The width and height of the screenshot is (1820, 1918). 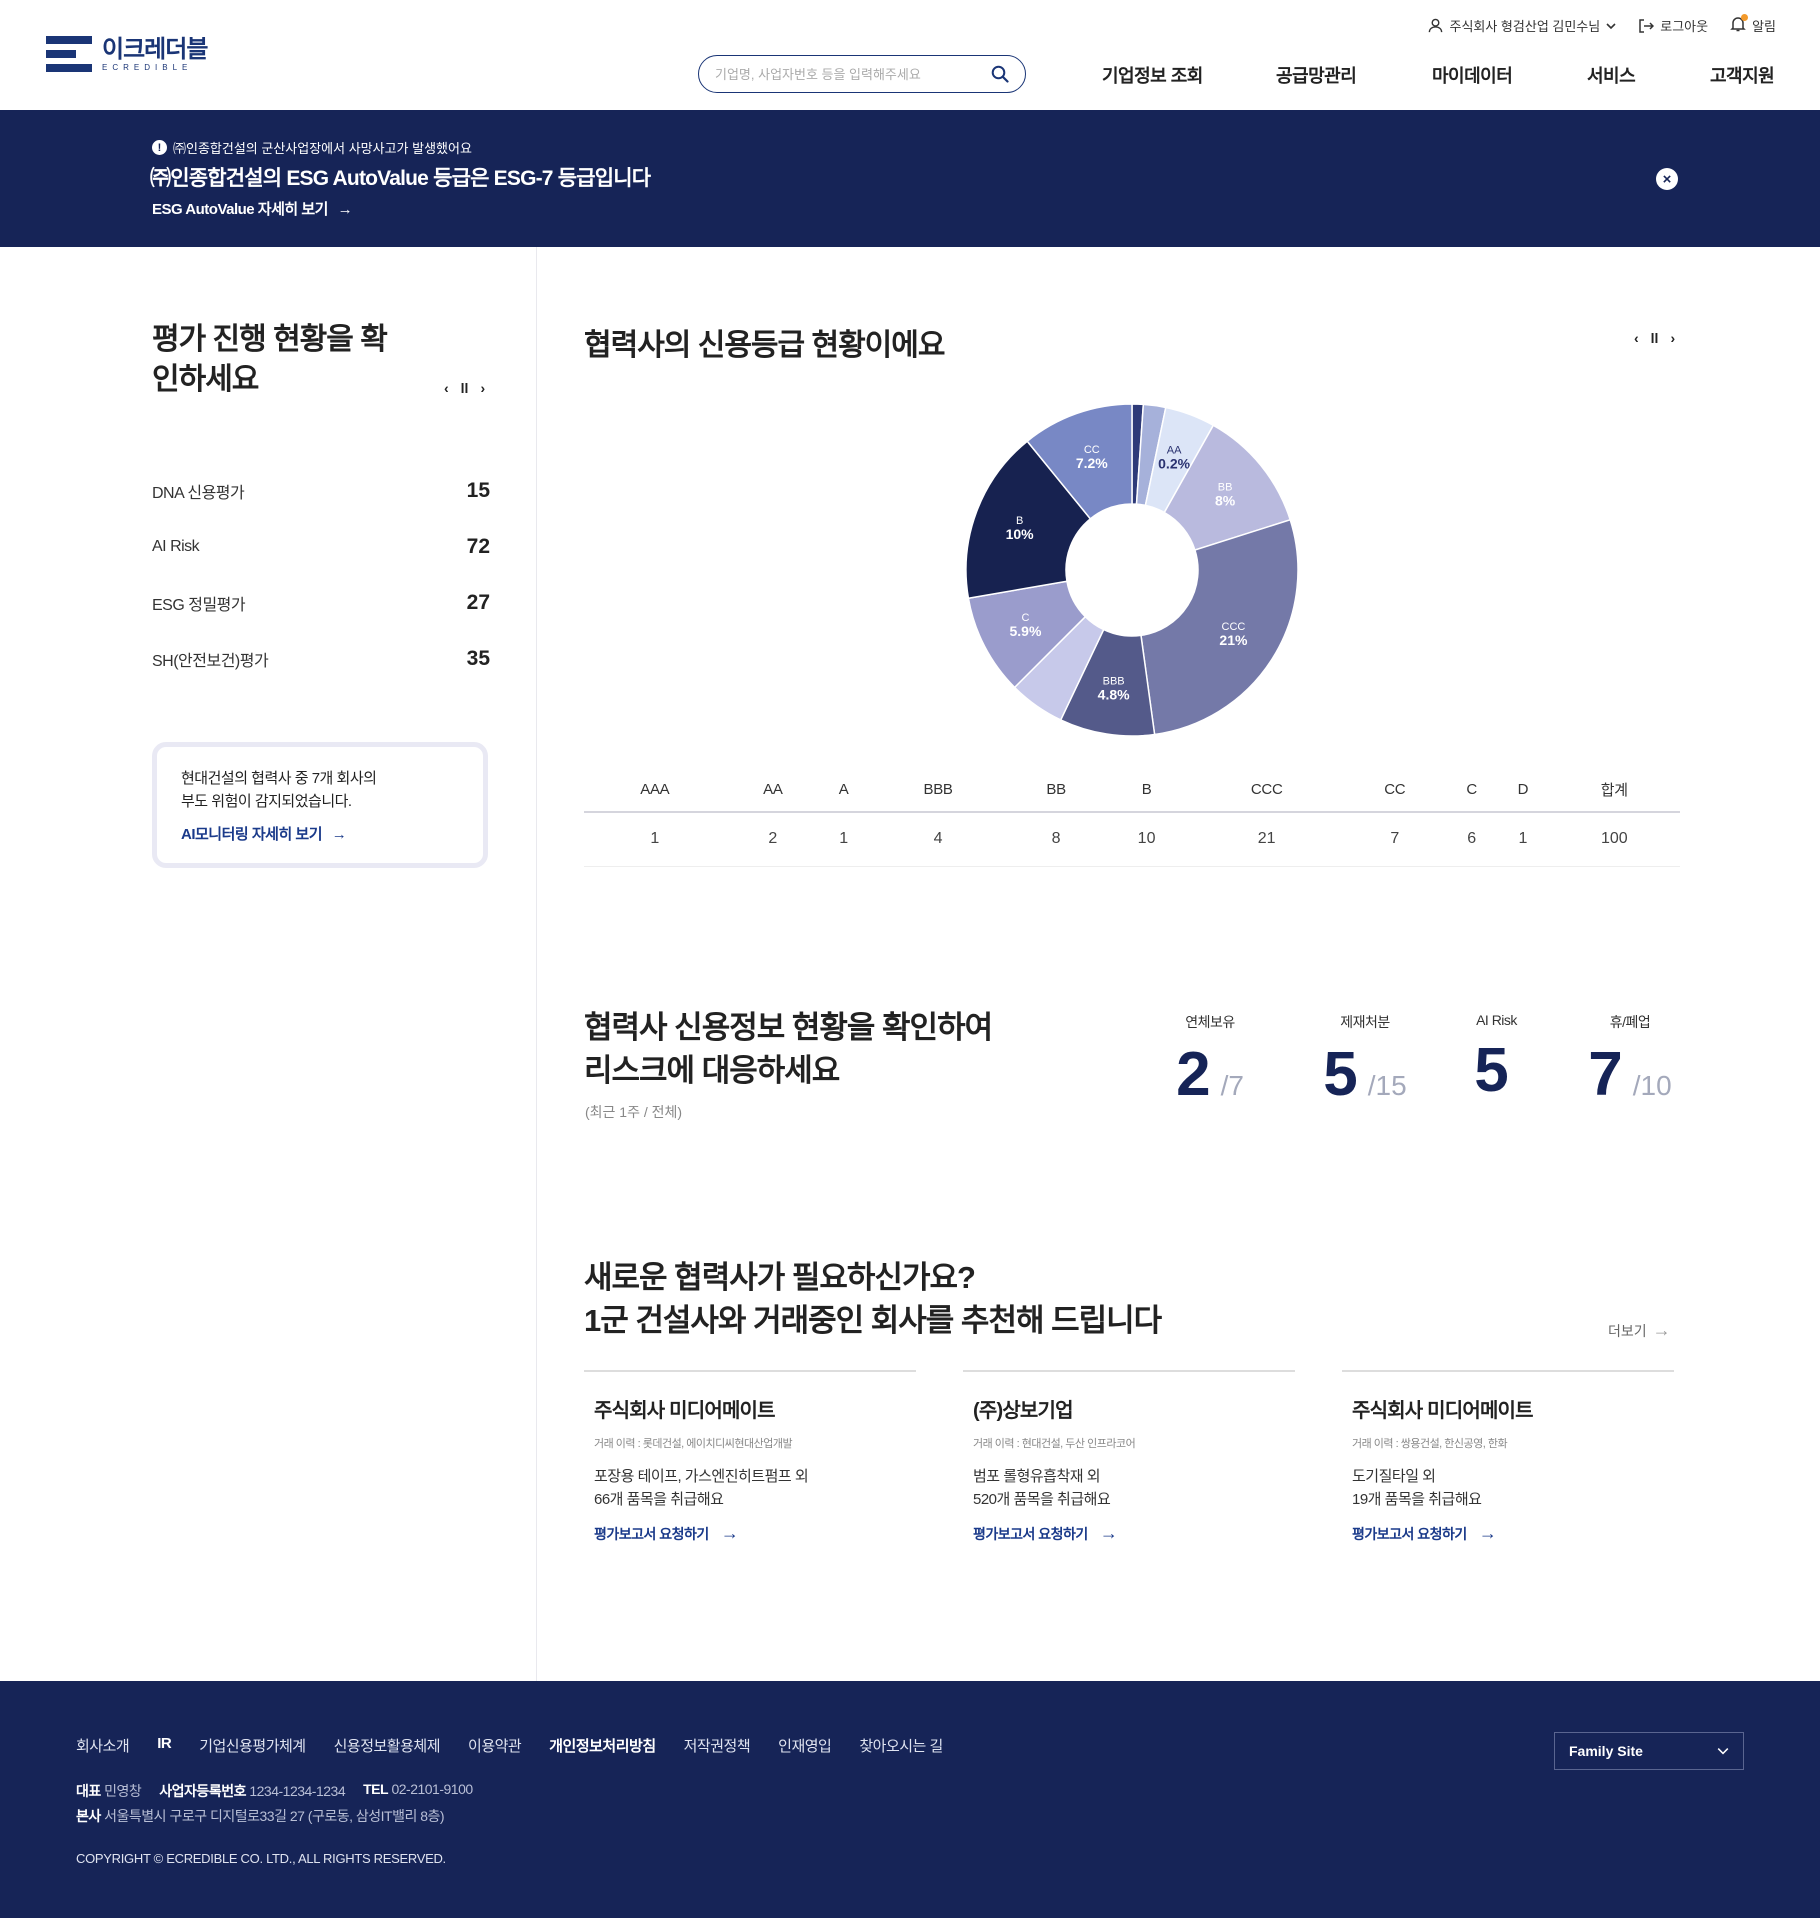 I want to click on recommend-title-line: 1군 건설사와 거래중인 회사를 추천해 드립니다, so click(x=873, y=1320).